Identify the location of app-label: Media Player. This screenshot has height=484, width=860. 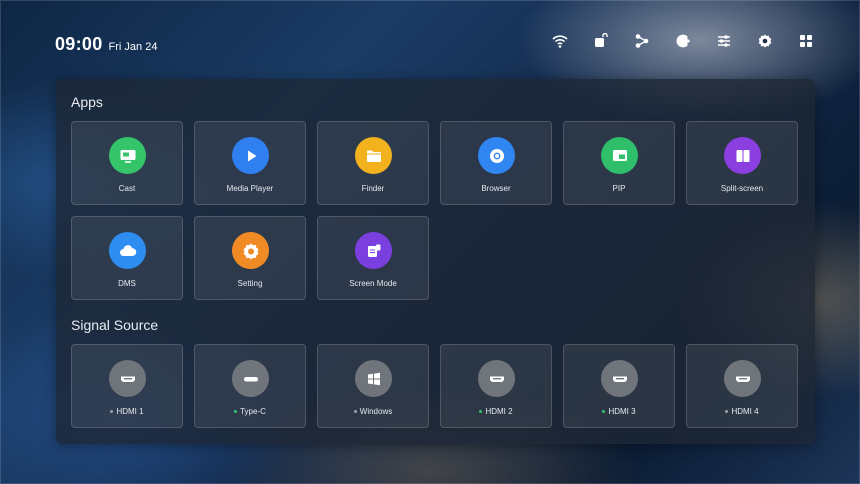
(250, 188).